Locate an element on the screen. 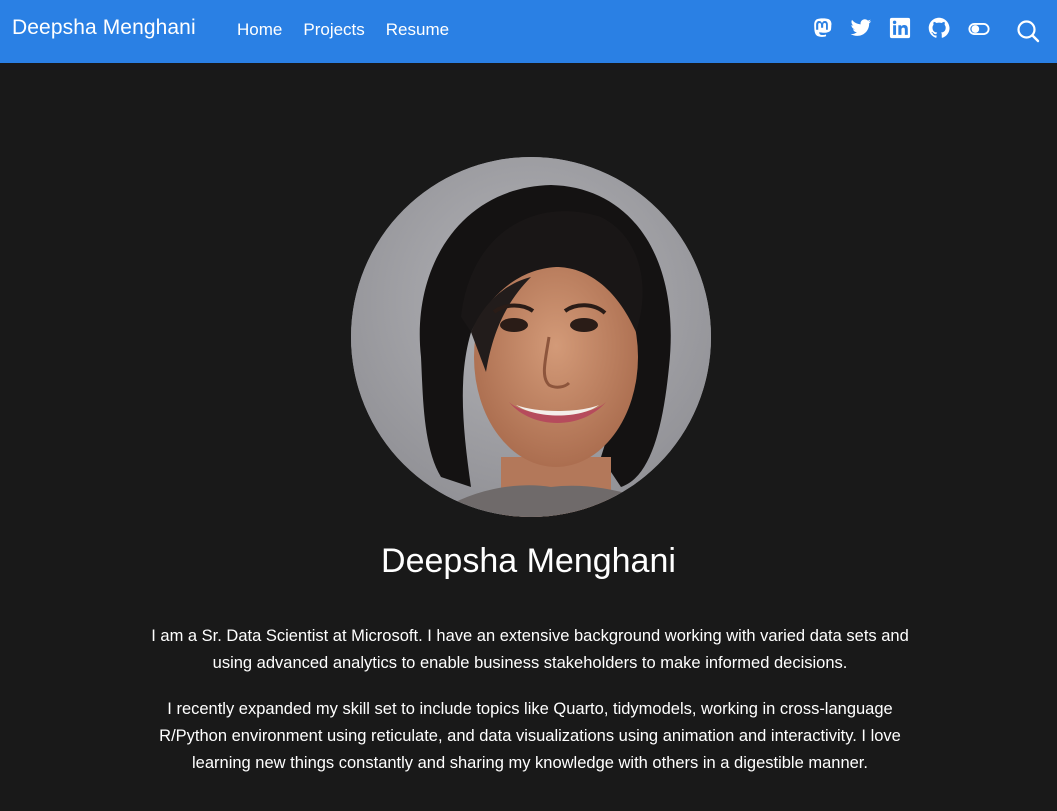 Image resolution: width=1057 pixels, height=811 pixels. github-icon is located at coordinates (939, 28).